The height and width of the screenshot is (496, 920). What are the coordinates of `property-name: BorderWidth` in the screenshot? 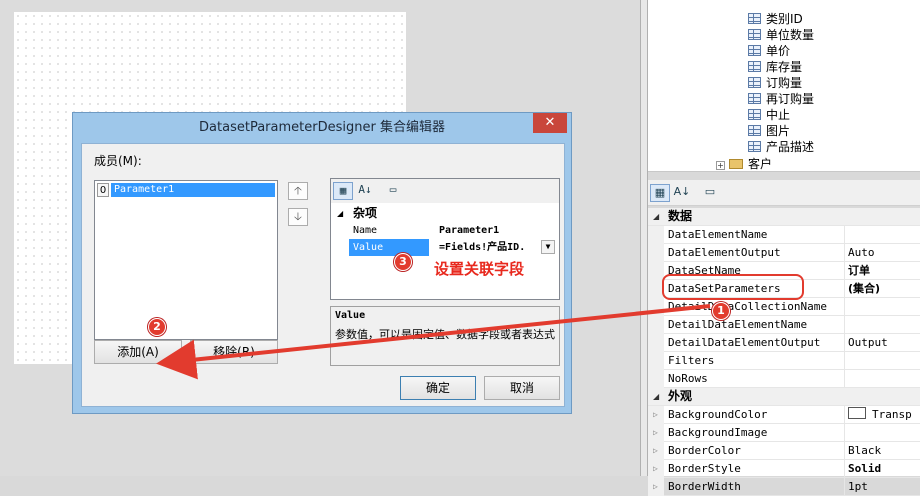 It's located at (756, 486).